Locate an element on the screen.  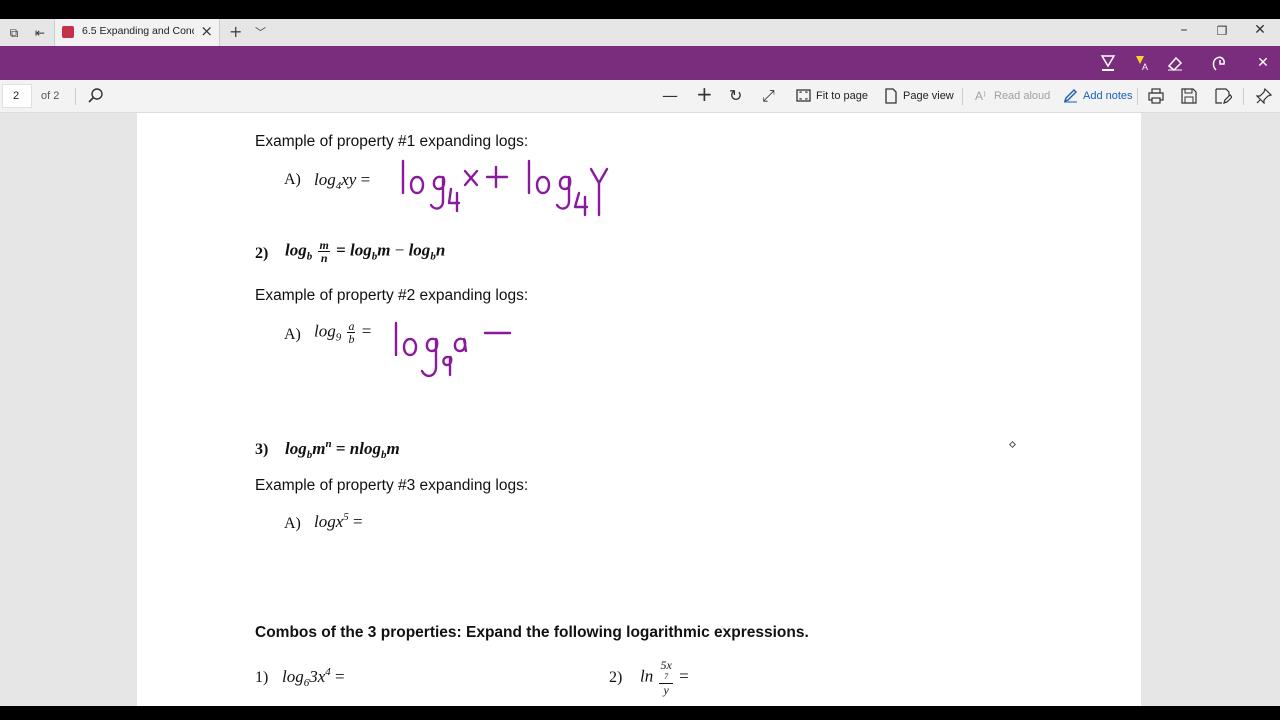
minimize-button: – is located at coordinates (1184, 30).